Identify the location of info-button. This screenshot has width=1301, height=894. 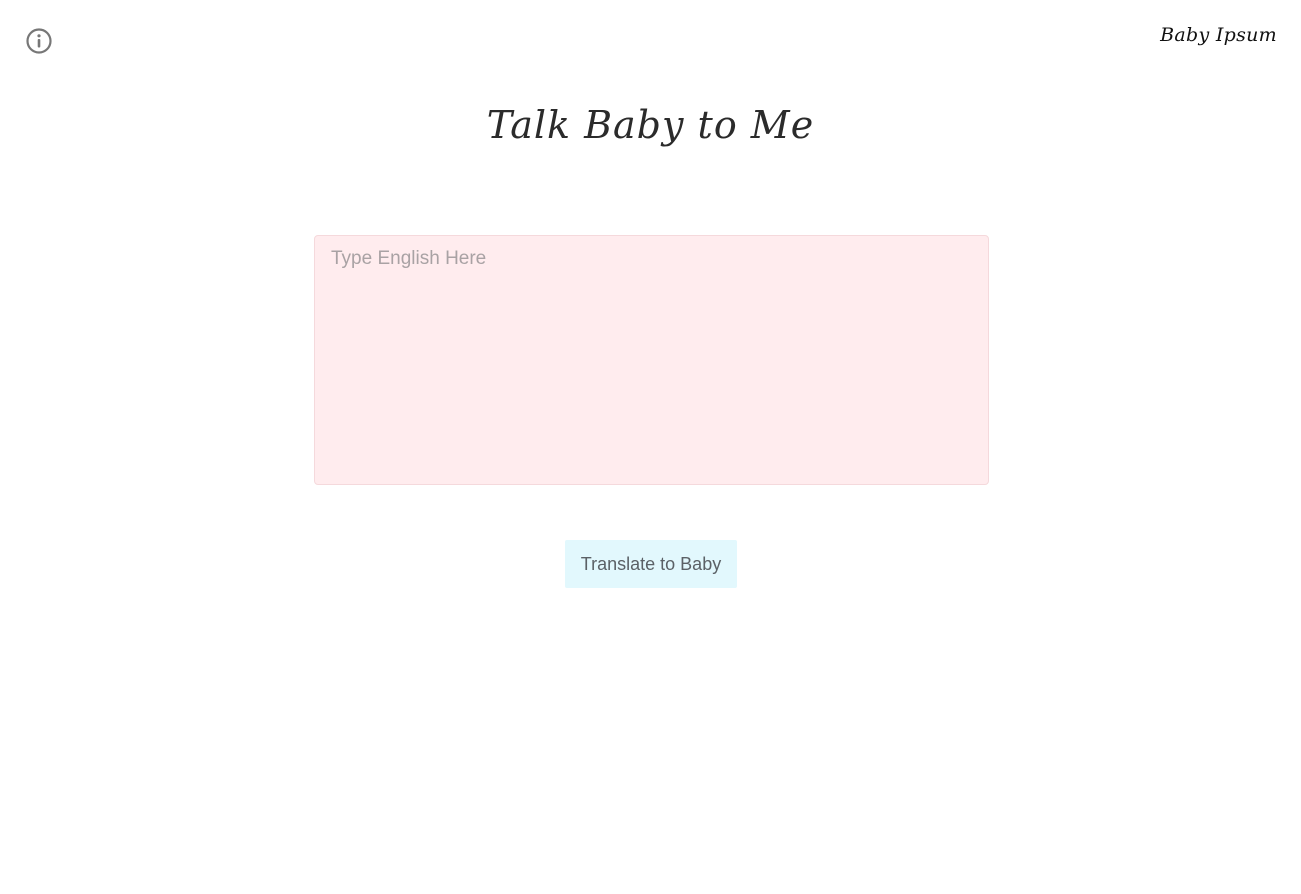
(39, 41).